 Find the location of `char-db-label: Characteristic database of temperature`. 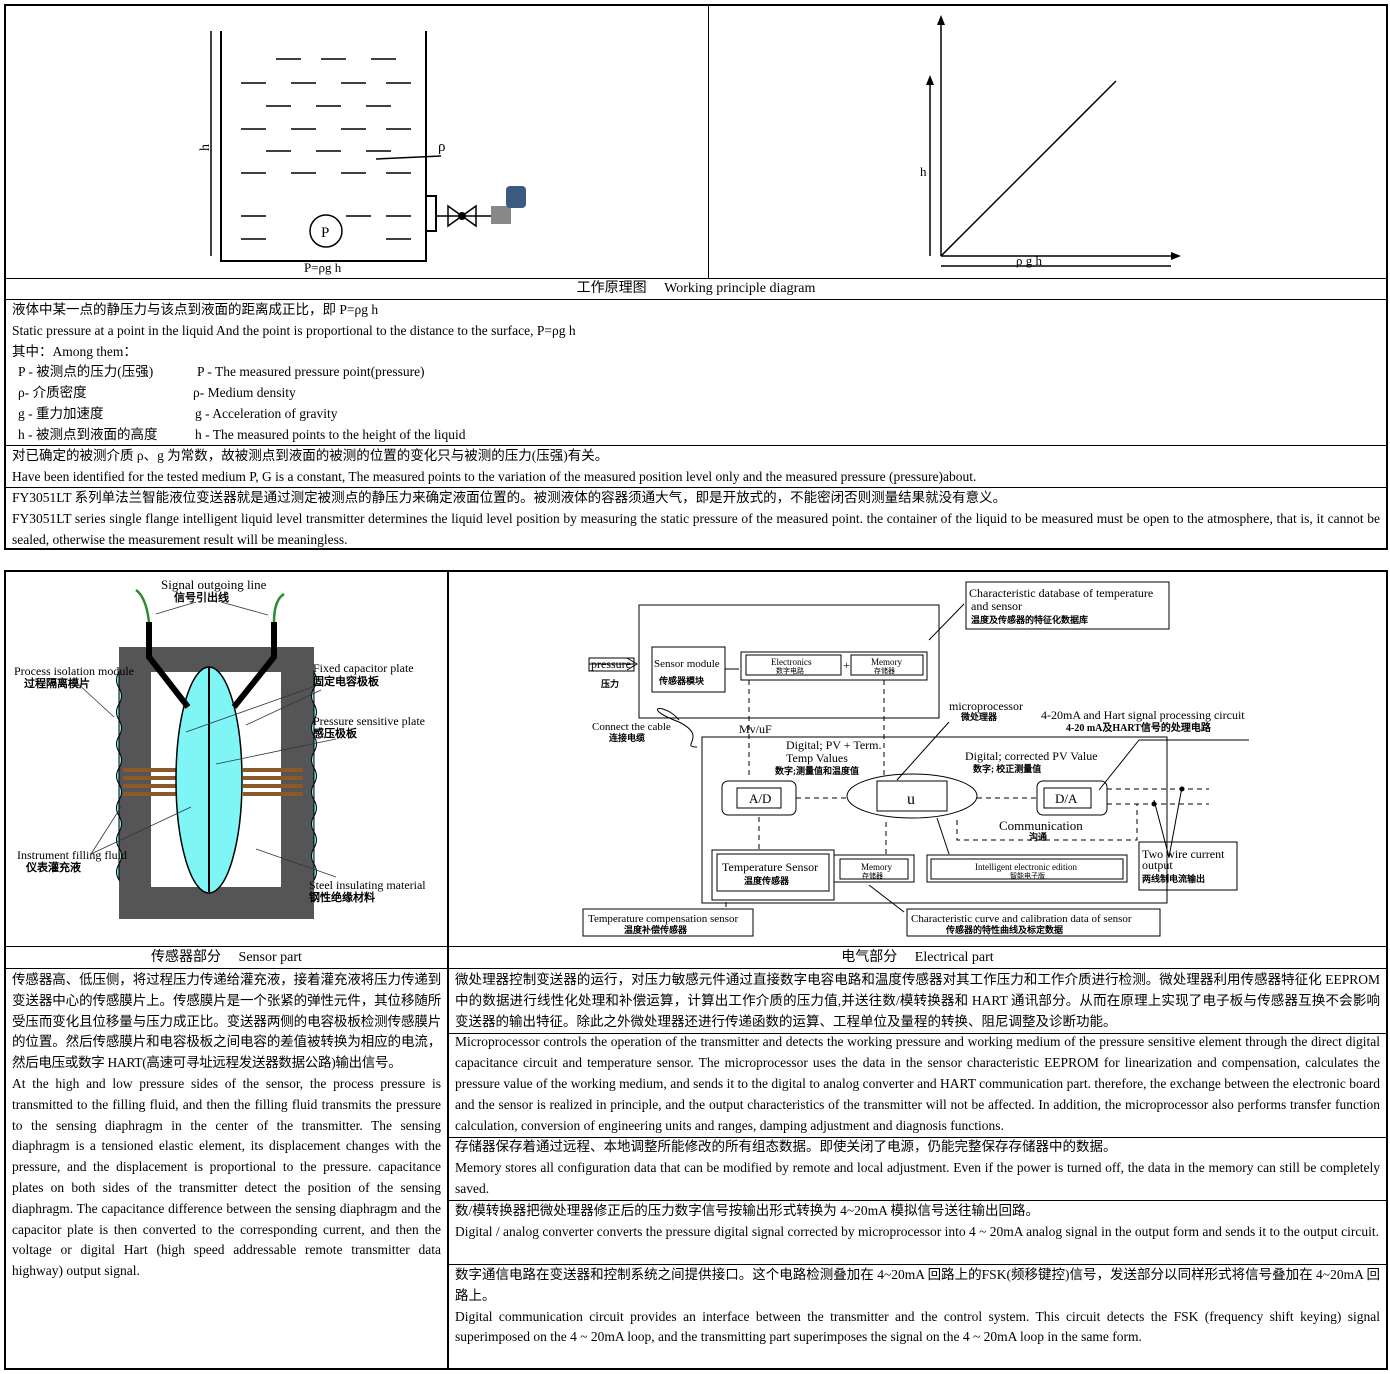

char-db-label: Characteristic database of temperature is located at coordinates (1061, 593).